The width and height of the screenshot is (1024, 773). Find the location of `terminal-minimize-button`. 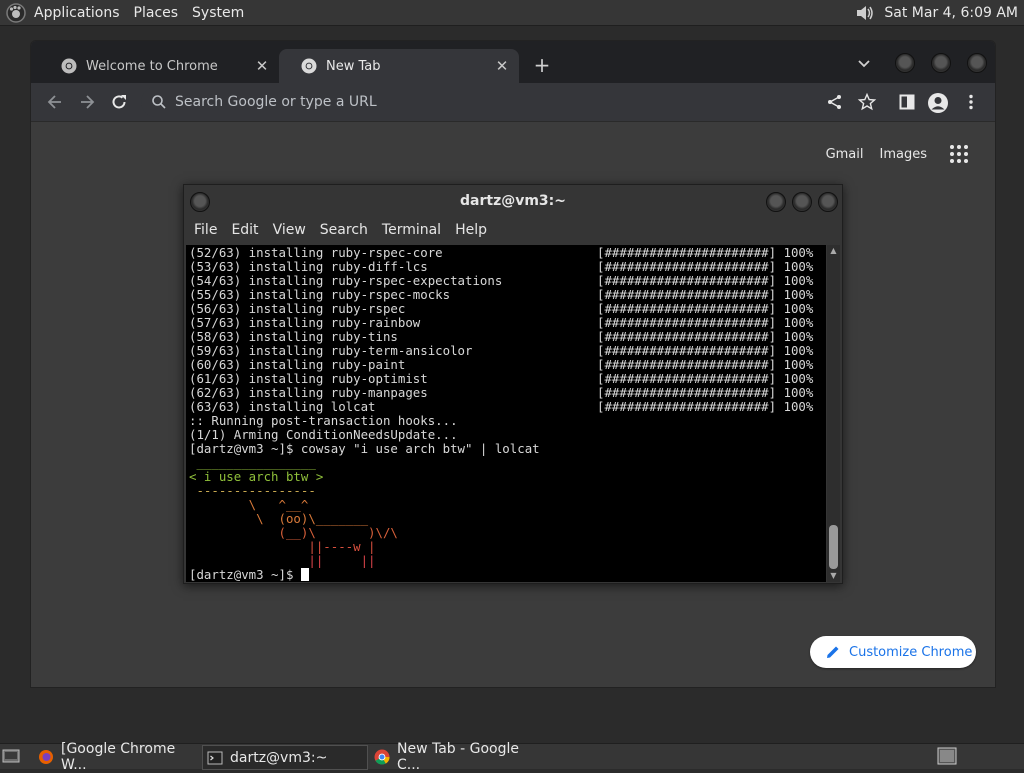

terminal-minimize-button is located at coordinates (776, 202).